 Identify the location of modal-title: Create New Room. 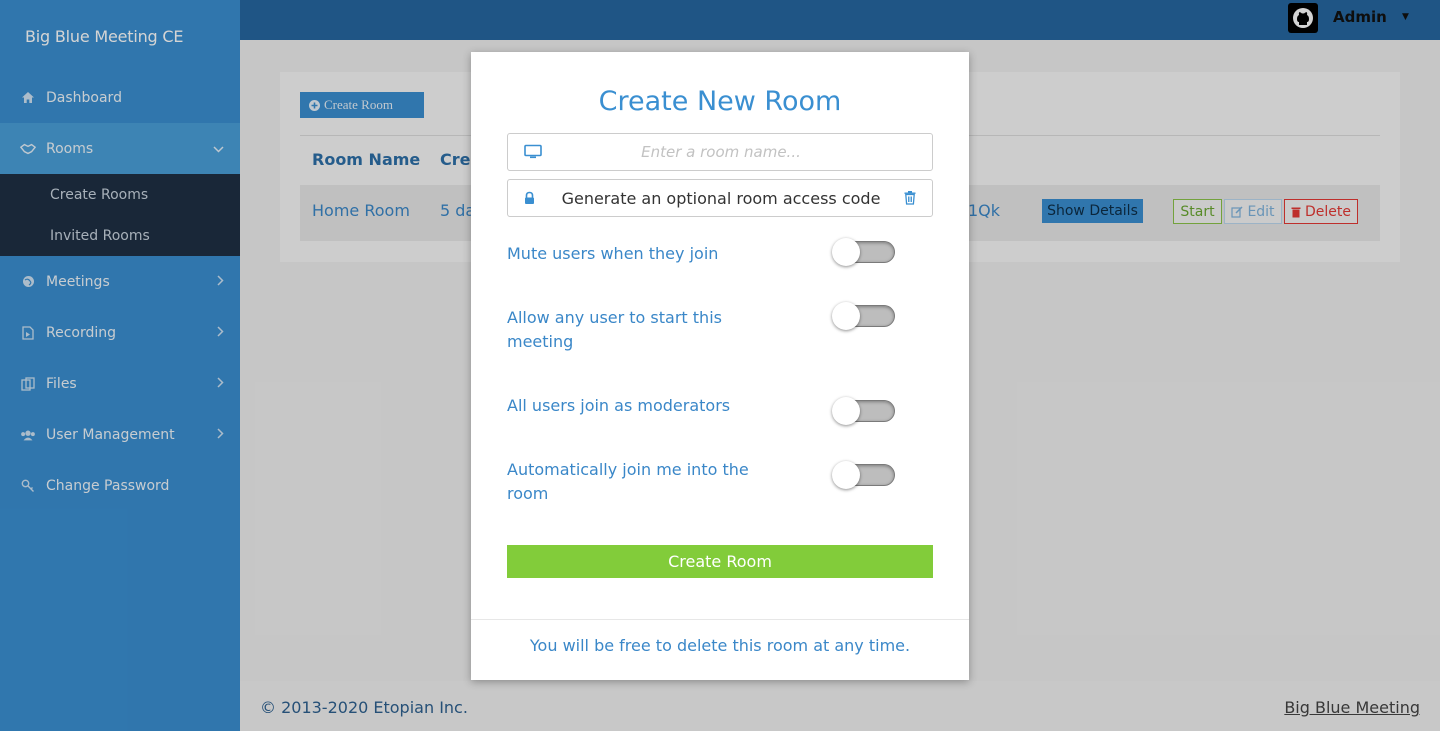
(720, 101).